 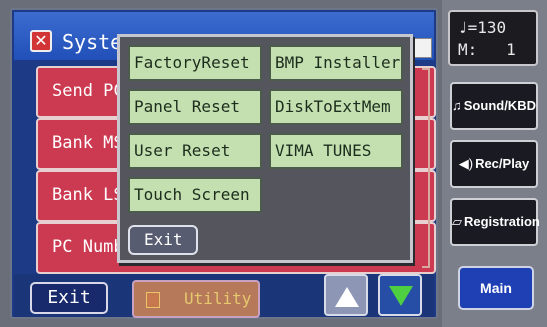 What do you see at coordinates (195, 195) in the screenshot?
I see `touch-screen-button: Touch Screen` at bounding box center [195, 195].